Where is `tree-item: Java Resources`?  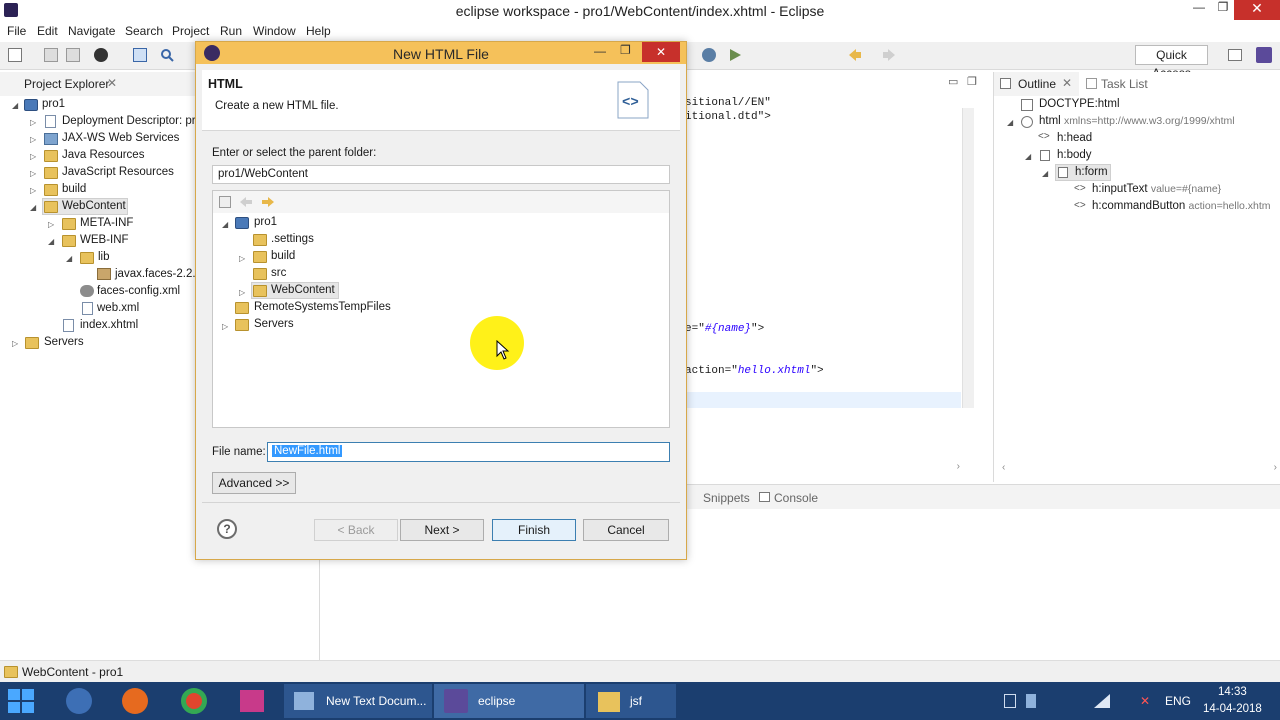
tree-item: Java Resources is located at coordinates (103, 155).